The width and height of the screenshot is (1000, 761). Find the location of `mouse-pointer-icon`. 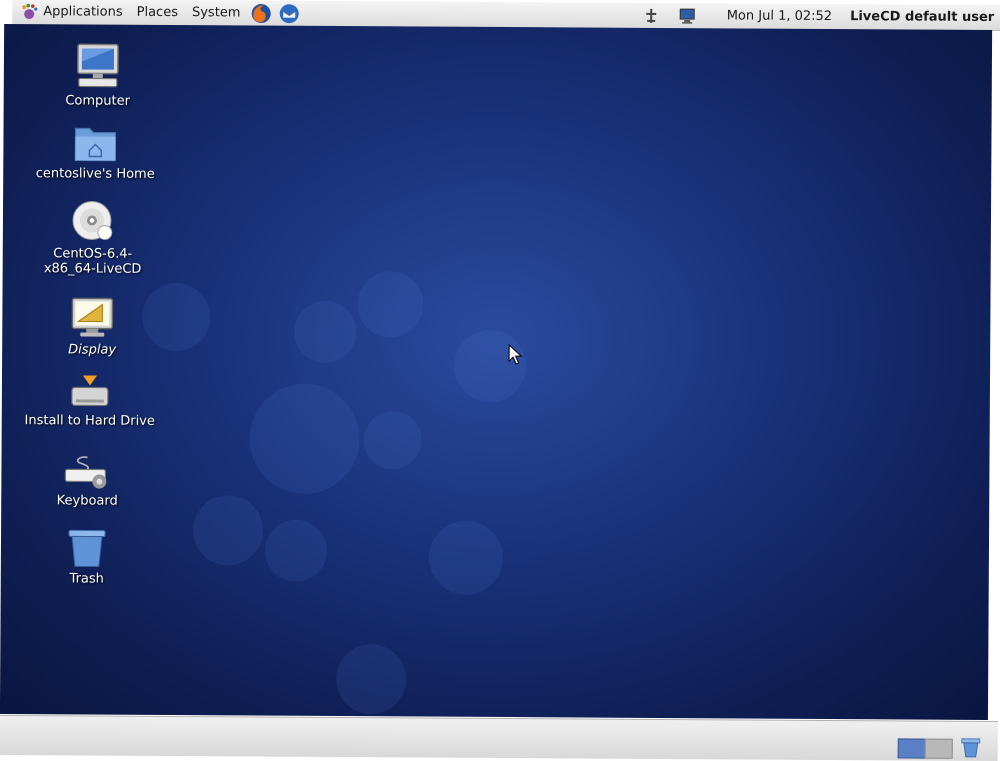

mouse-pointer-icon is located at coordinates (515, 354).